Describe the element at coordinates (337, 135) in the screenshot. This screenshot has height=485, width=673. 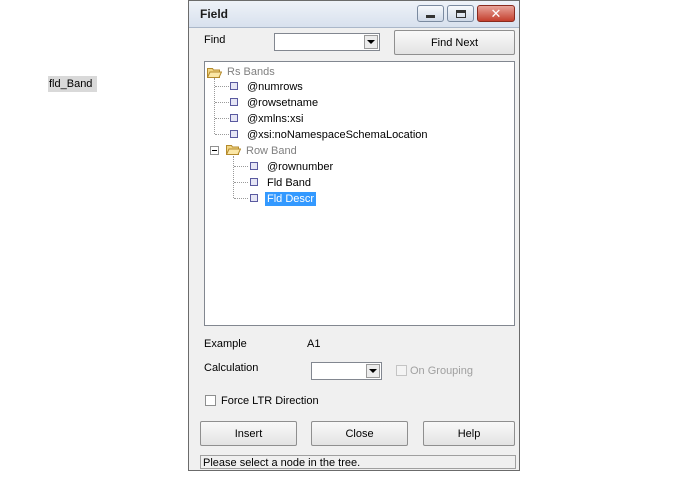
I see `tree-node-xsi-nonamespaceschemalocation: @xsi:noNamespaceSchemaLocation` at that location.